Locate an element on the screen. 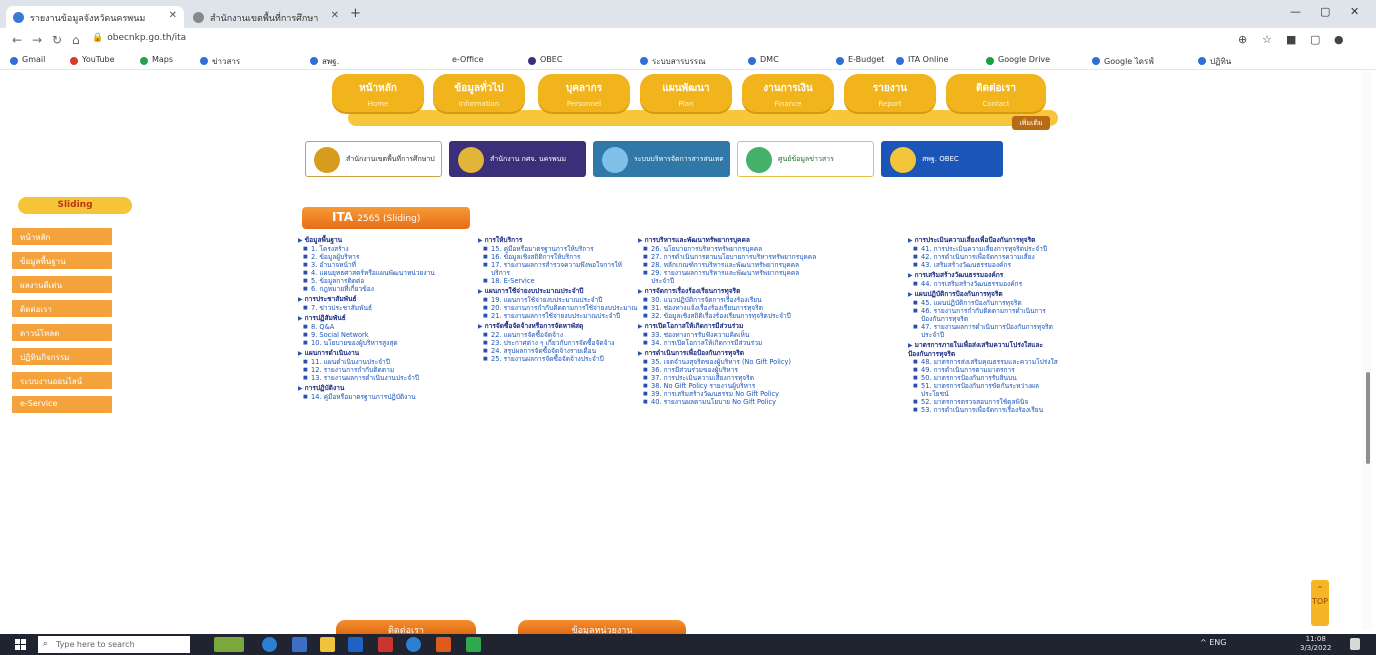 Image resolution: width=1376 pixels, height=655 pixels. bookmark-item: YouTube is located at coordinates (92, 60).